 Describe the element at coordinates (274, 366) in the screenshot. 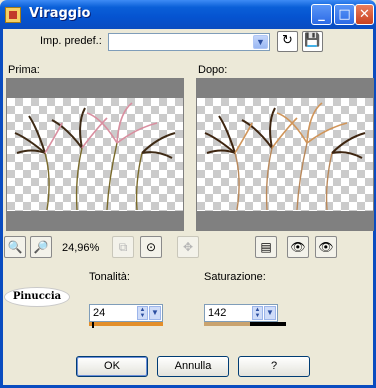

I see `help-button: ?` at that location.